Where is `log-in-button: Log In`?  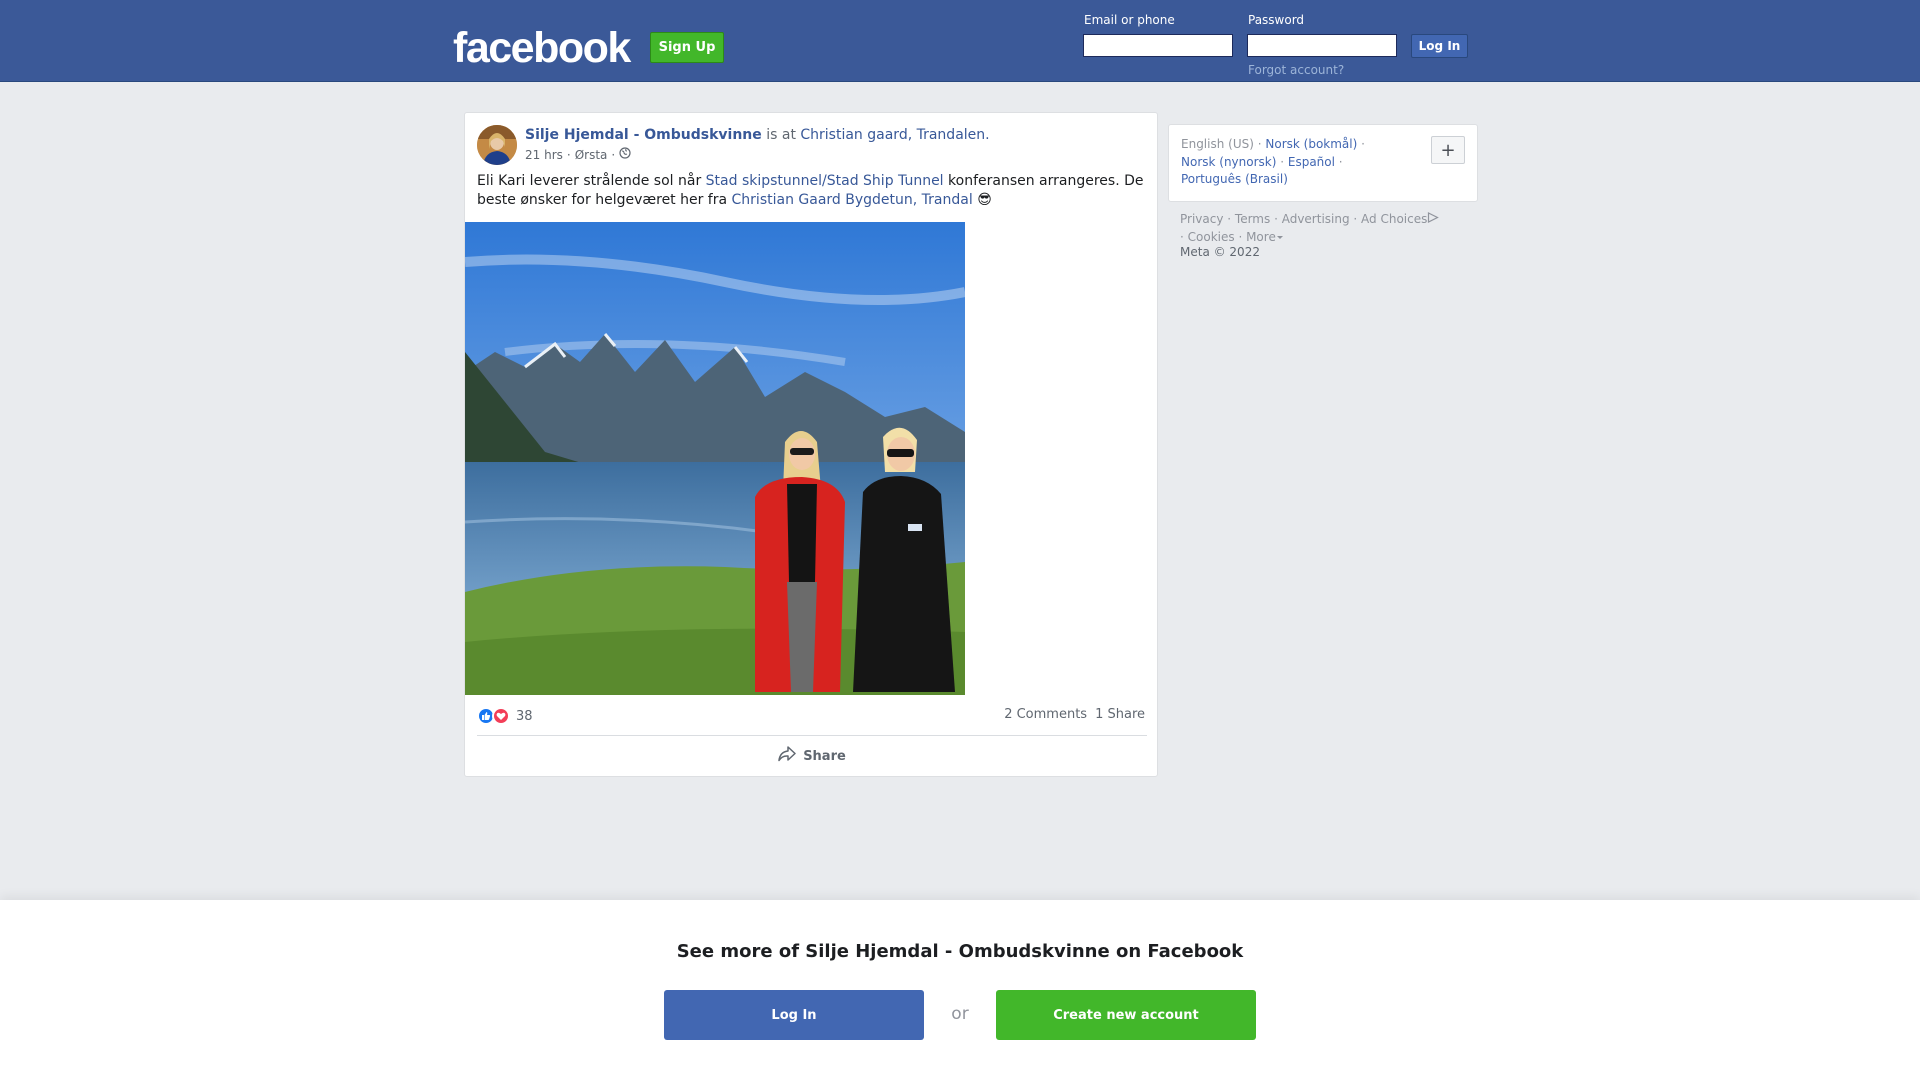 log-in-button: Log In is located at coordinates (1439, 46).